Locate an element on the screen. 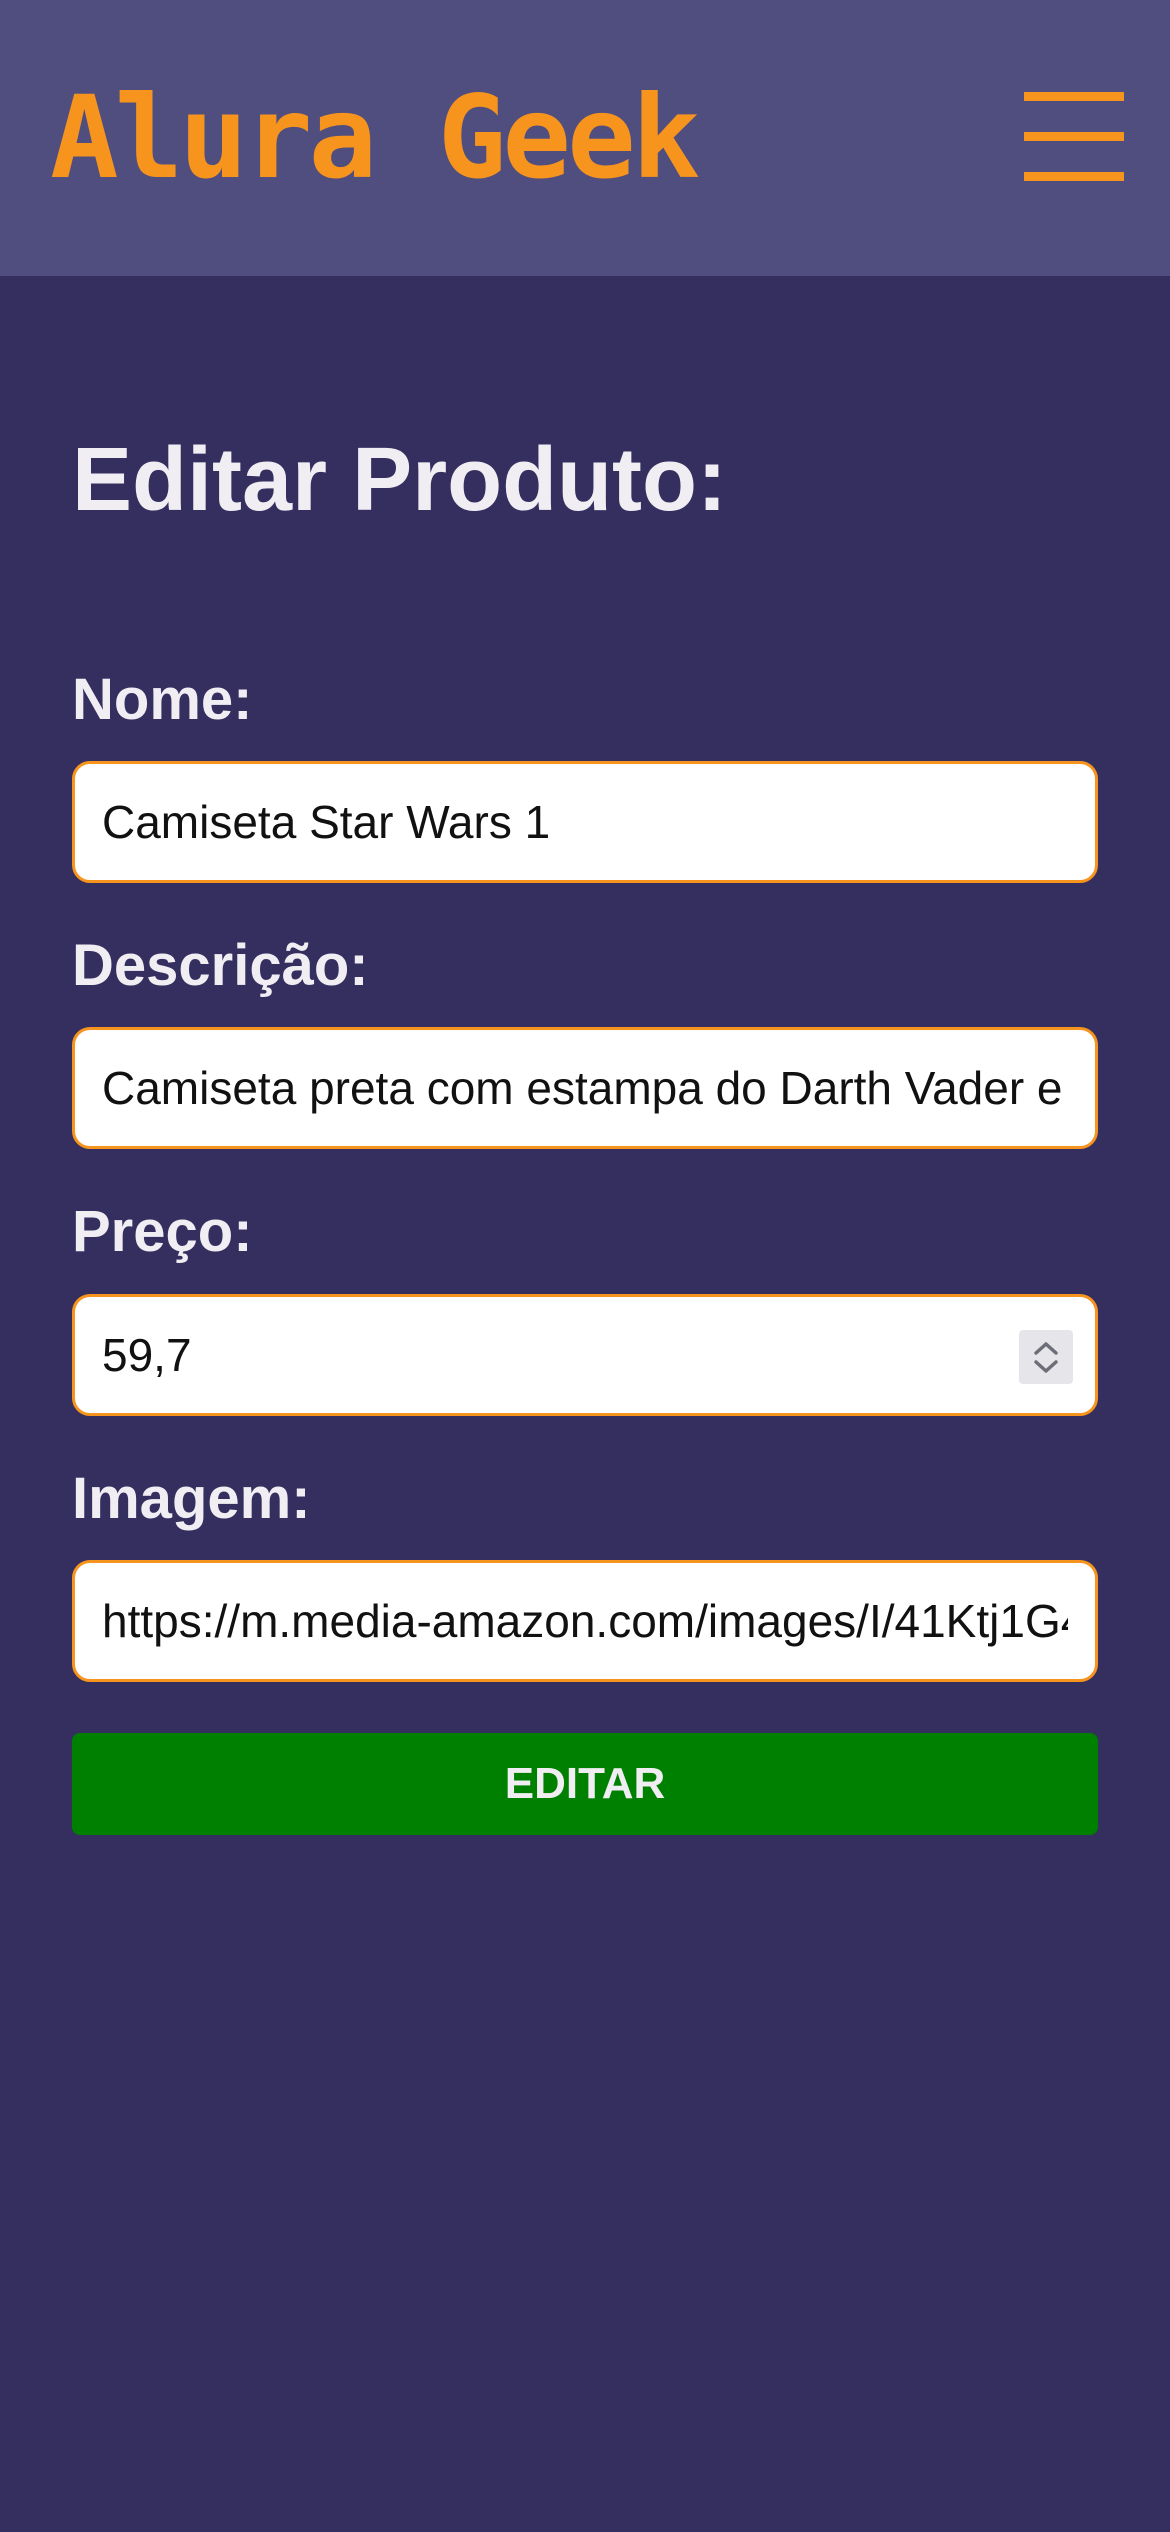  edit-submit-button: EDITAR is located at coordinates (585, 1784).